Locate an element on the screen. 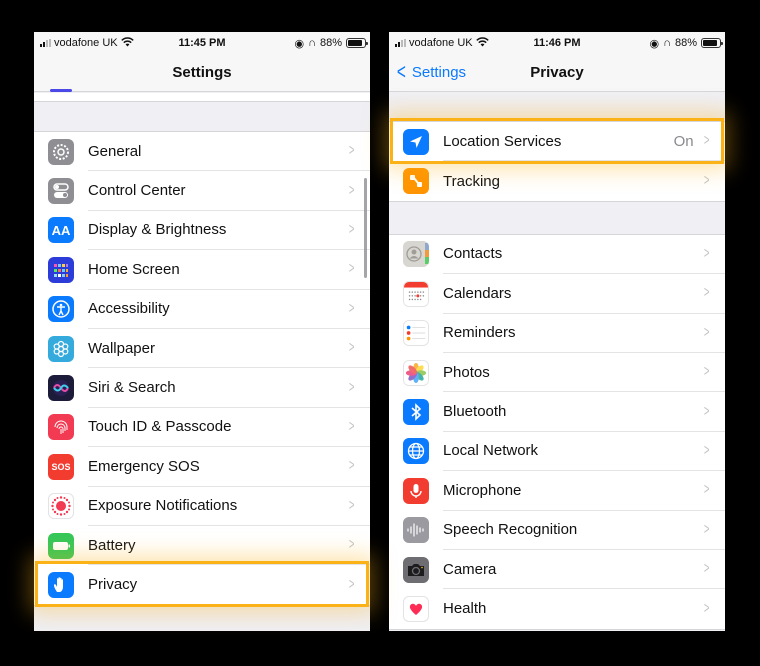 The image size is (760, 666). item-label: Bluetooth is located at coordinates (475, 412).